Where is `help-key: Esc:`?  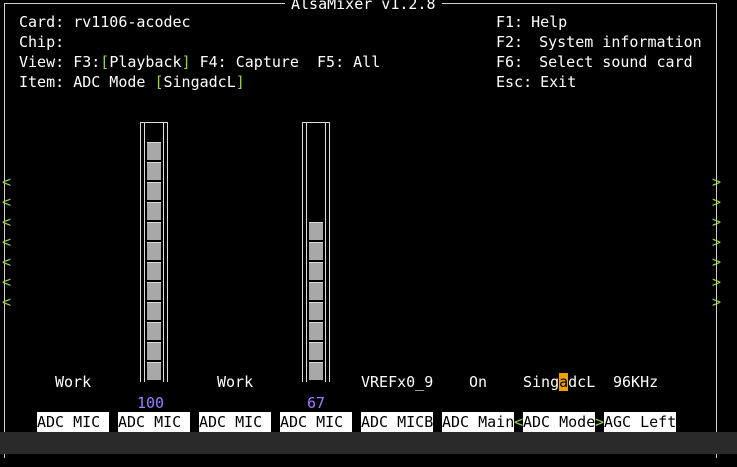 help-key: Esc: is located at coordinates (514, 82).